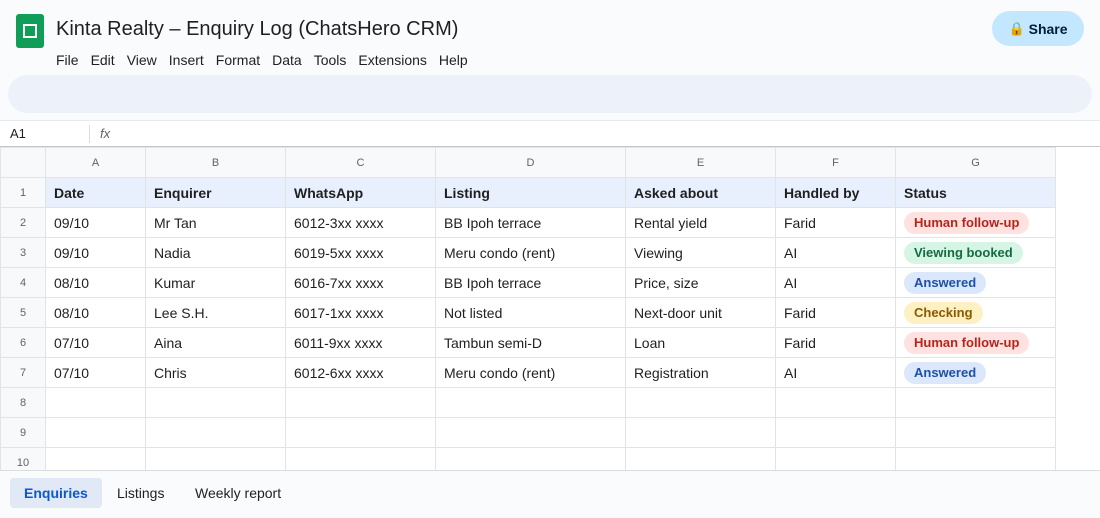 The height and width of the screenshot is (518, 1100). Describe the element at coordinates (700, 282) in the screenshot. I see `cell-asked-about: Price, size` at that location.